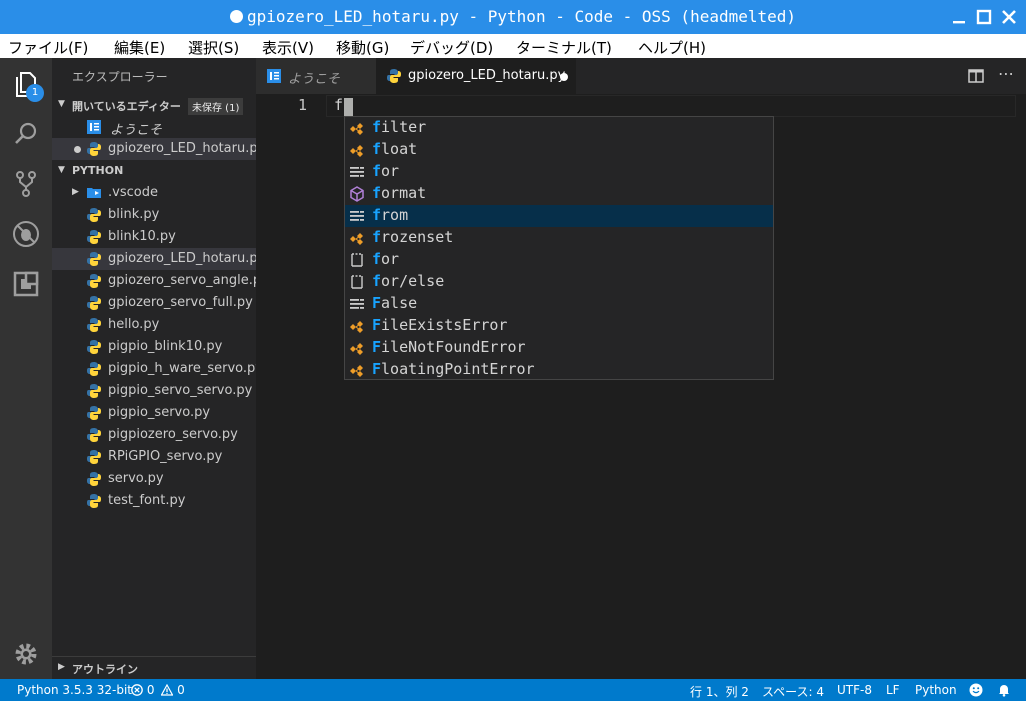 The image size is (1026, 701). I want to click on tree-item-file: pigpio_servo_servo.py, so click(154, 391).